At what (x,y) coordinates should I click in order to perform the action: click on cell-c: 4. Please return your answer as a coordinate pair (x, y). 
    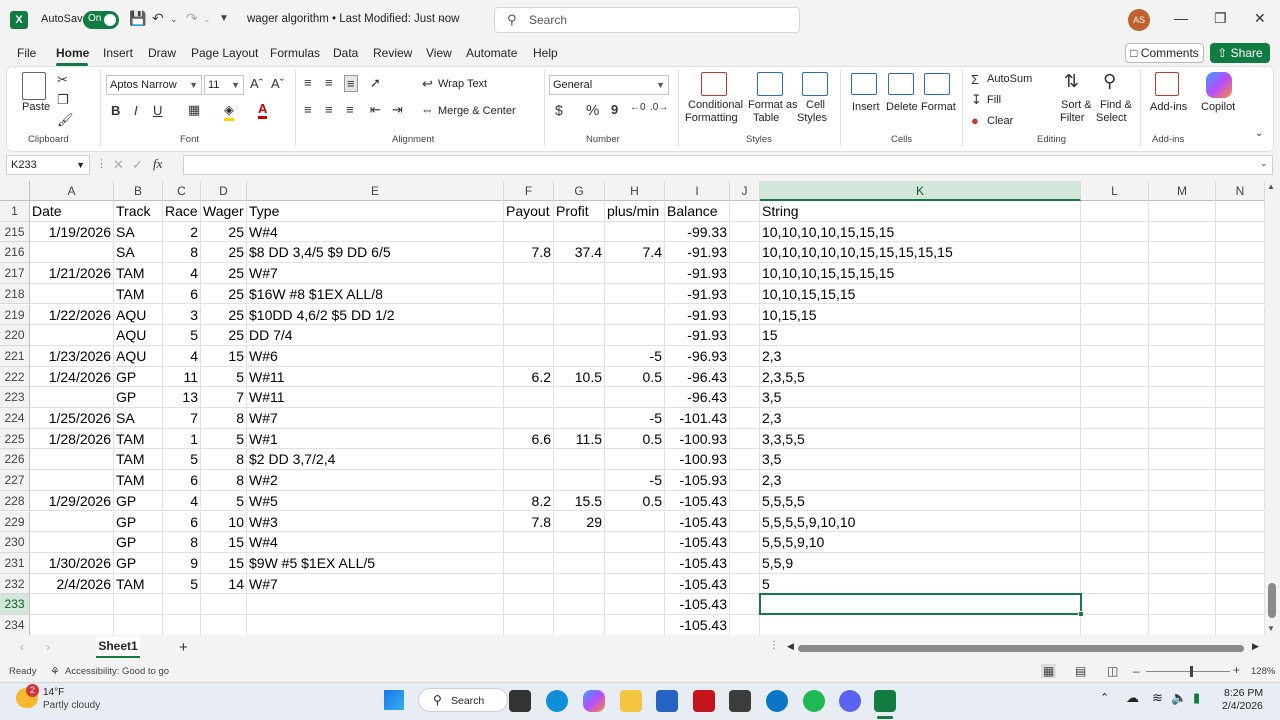
    Looking at the image, I should click on (182, 356).